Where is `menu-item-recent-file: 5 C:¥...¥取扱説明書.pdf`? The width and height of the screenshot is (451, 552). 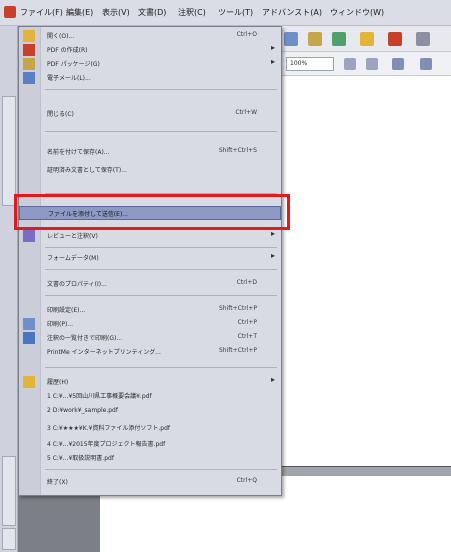
menu-item-recent-file: 5 C:¥...¥取扱説明書.pdf is located at coordinates (150, 458).